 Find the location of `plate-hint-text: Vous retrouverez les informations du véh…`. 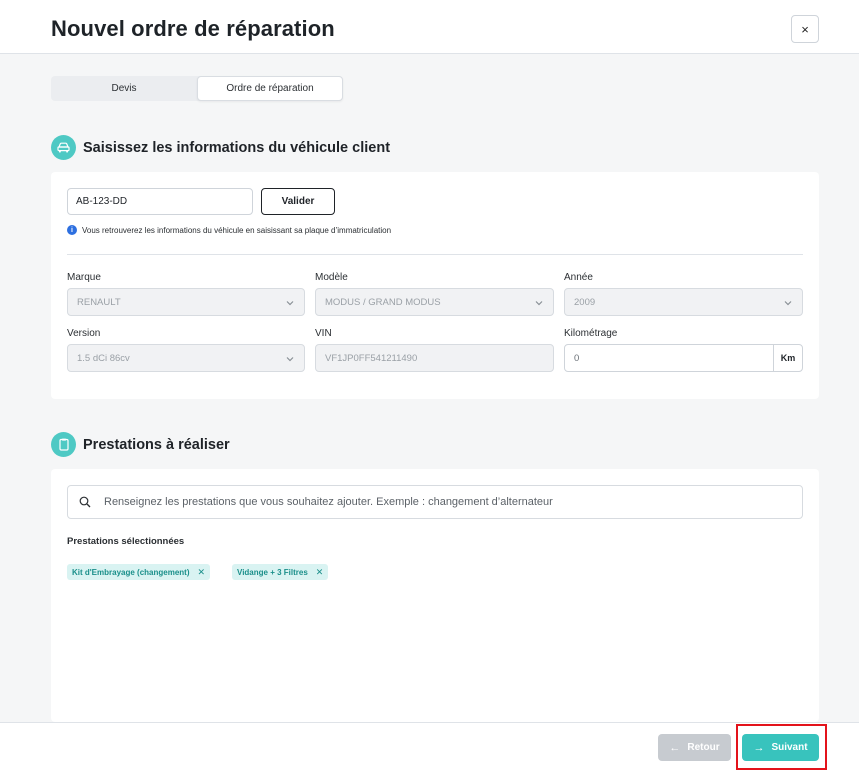

plate-hint-text: Vous retrouverez les informations du véh… is located at coordinates (237, 230).